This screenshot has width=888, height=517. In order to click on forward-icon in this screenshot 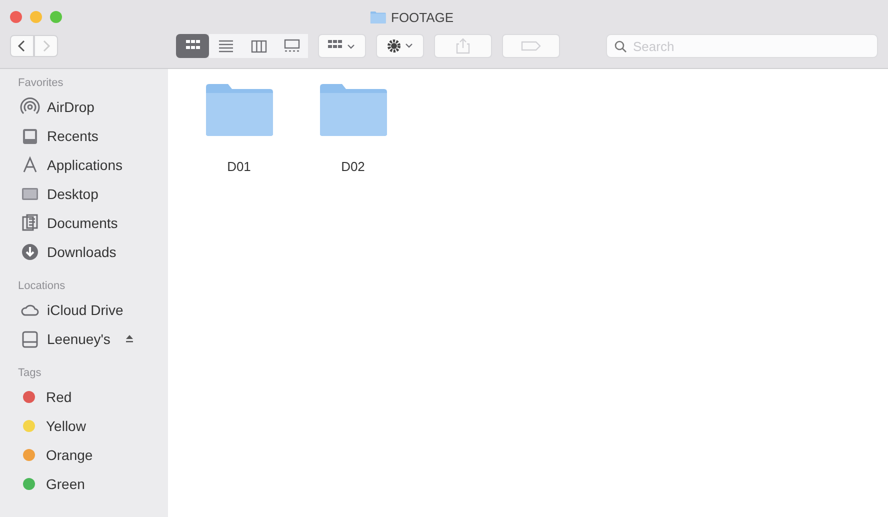, I will do `click(46, 46)`.